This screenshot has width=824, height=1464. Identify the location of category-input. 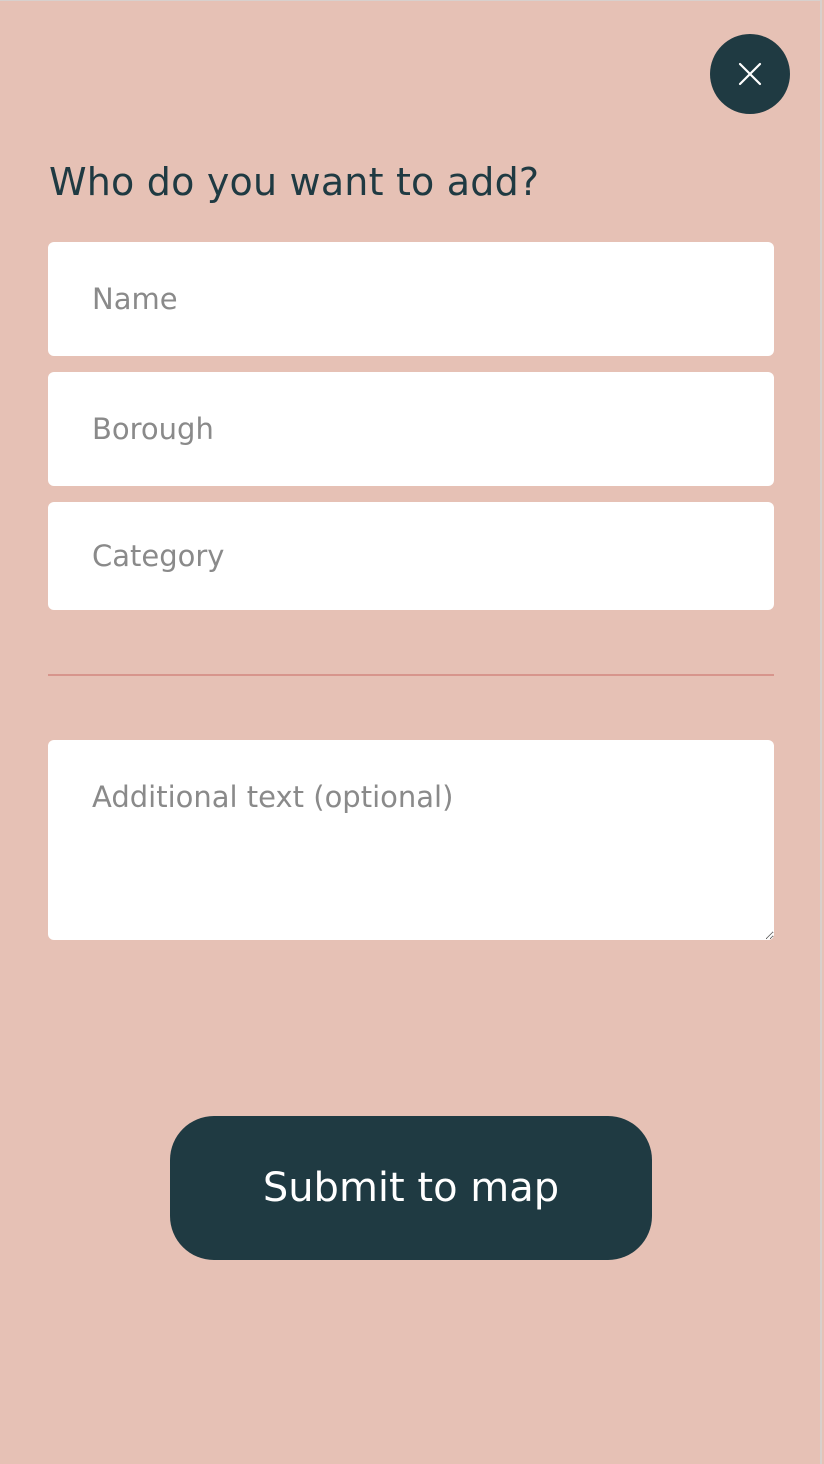
(411, 556).